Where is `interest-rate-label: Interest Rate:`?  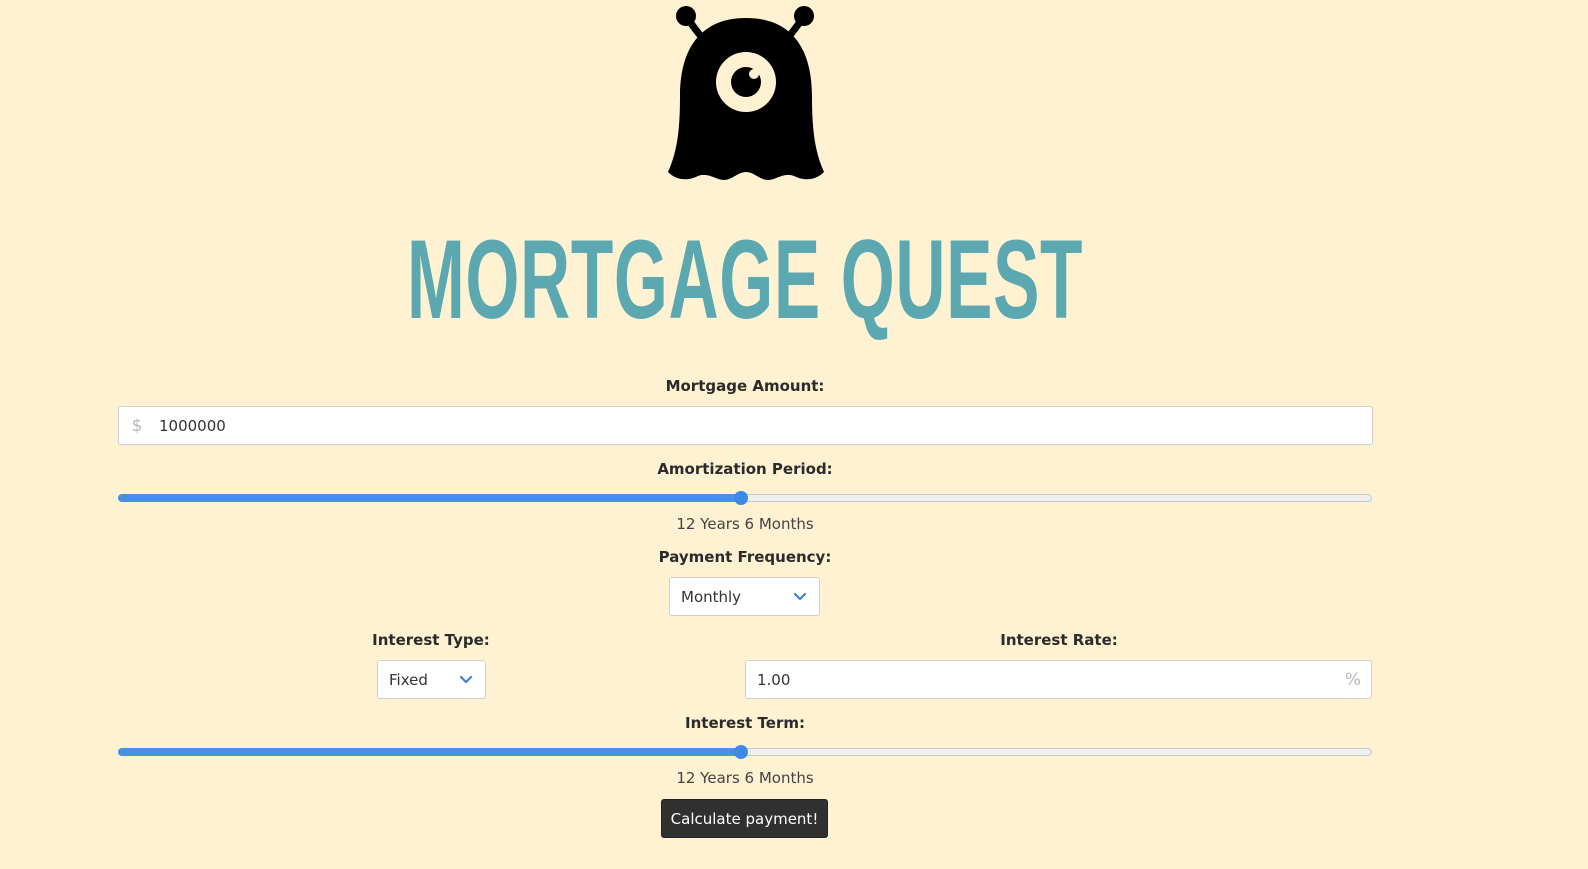
interest-rate-label: Interest Rate: is located at coordinates (1059, 640).